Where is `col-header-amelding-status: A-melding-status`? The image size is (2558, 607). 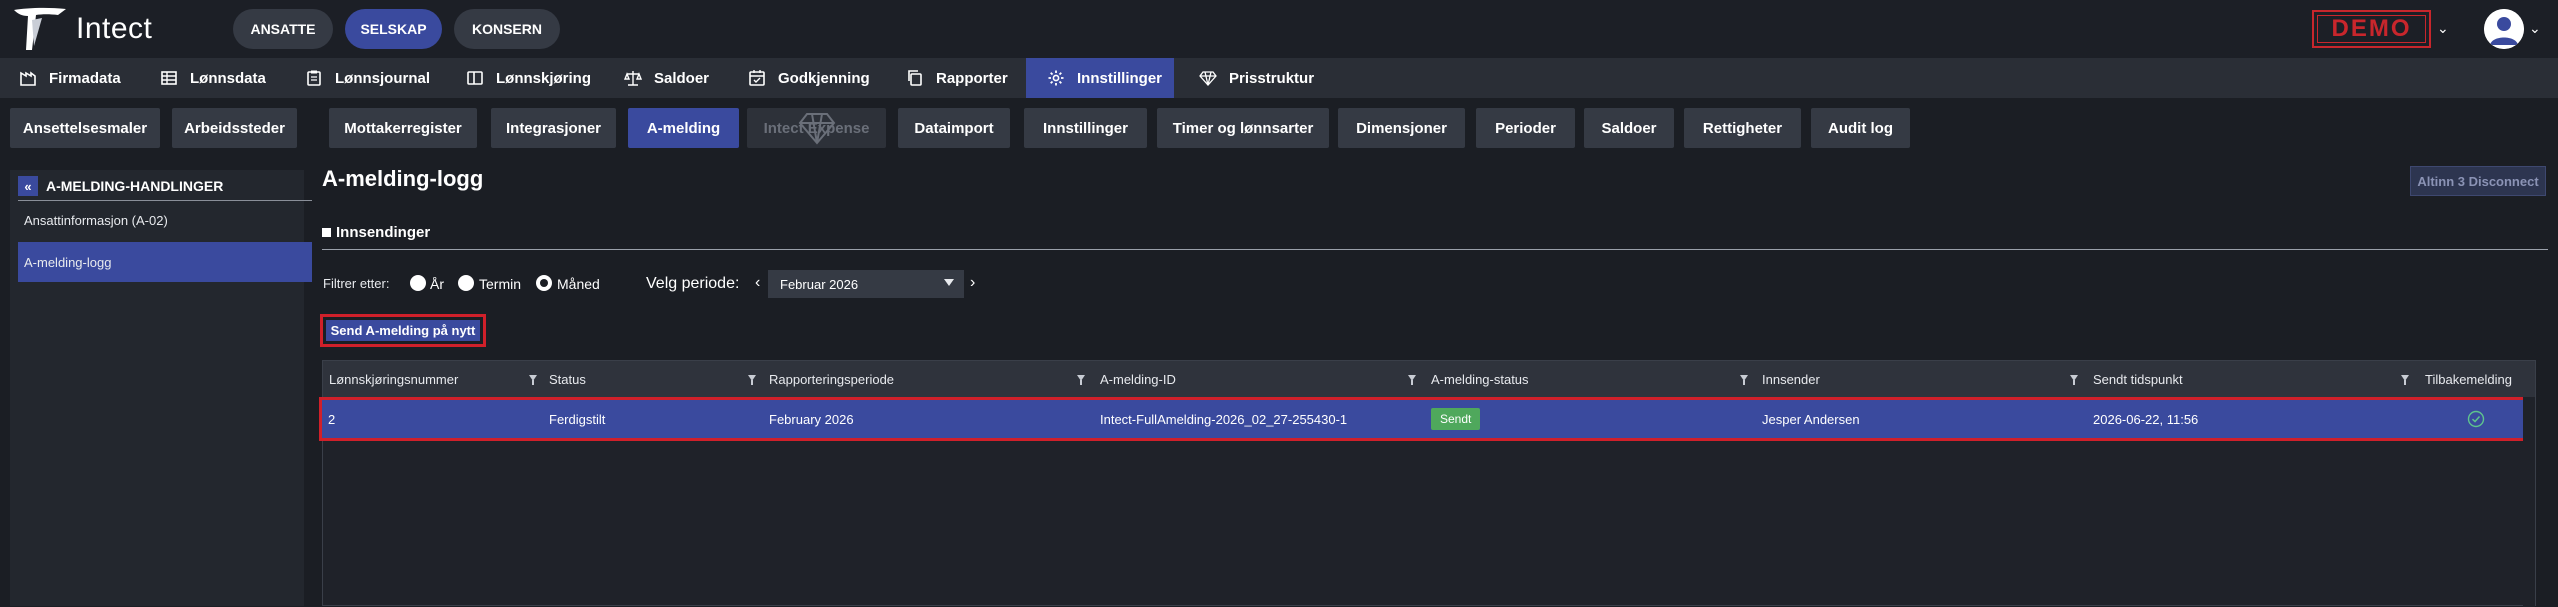 col-header-amelding-status: A-melding-status is located at coordinates (1477, 379).